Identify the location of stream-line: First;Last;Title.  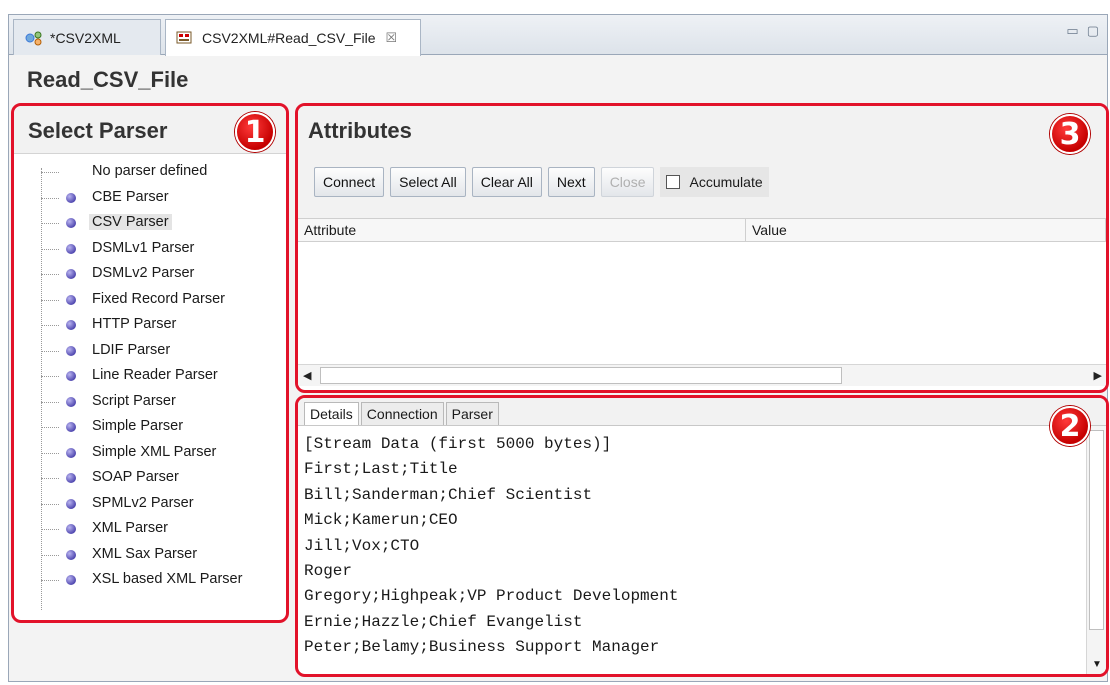
(381, 469).